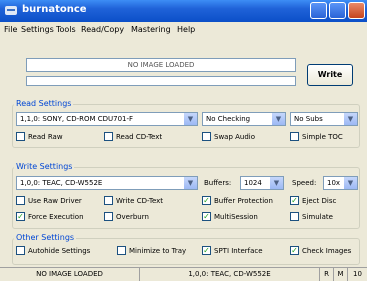 Image resolution: width=367 pixels, height=281 pixels. I want to click on eject-disc-label: Eject Disc, so click(319, 201).